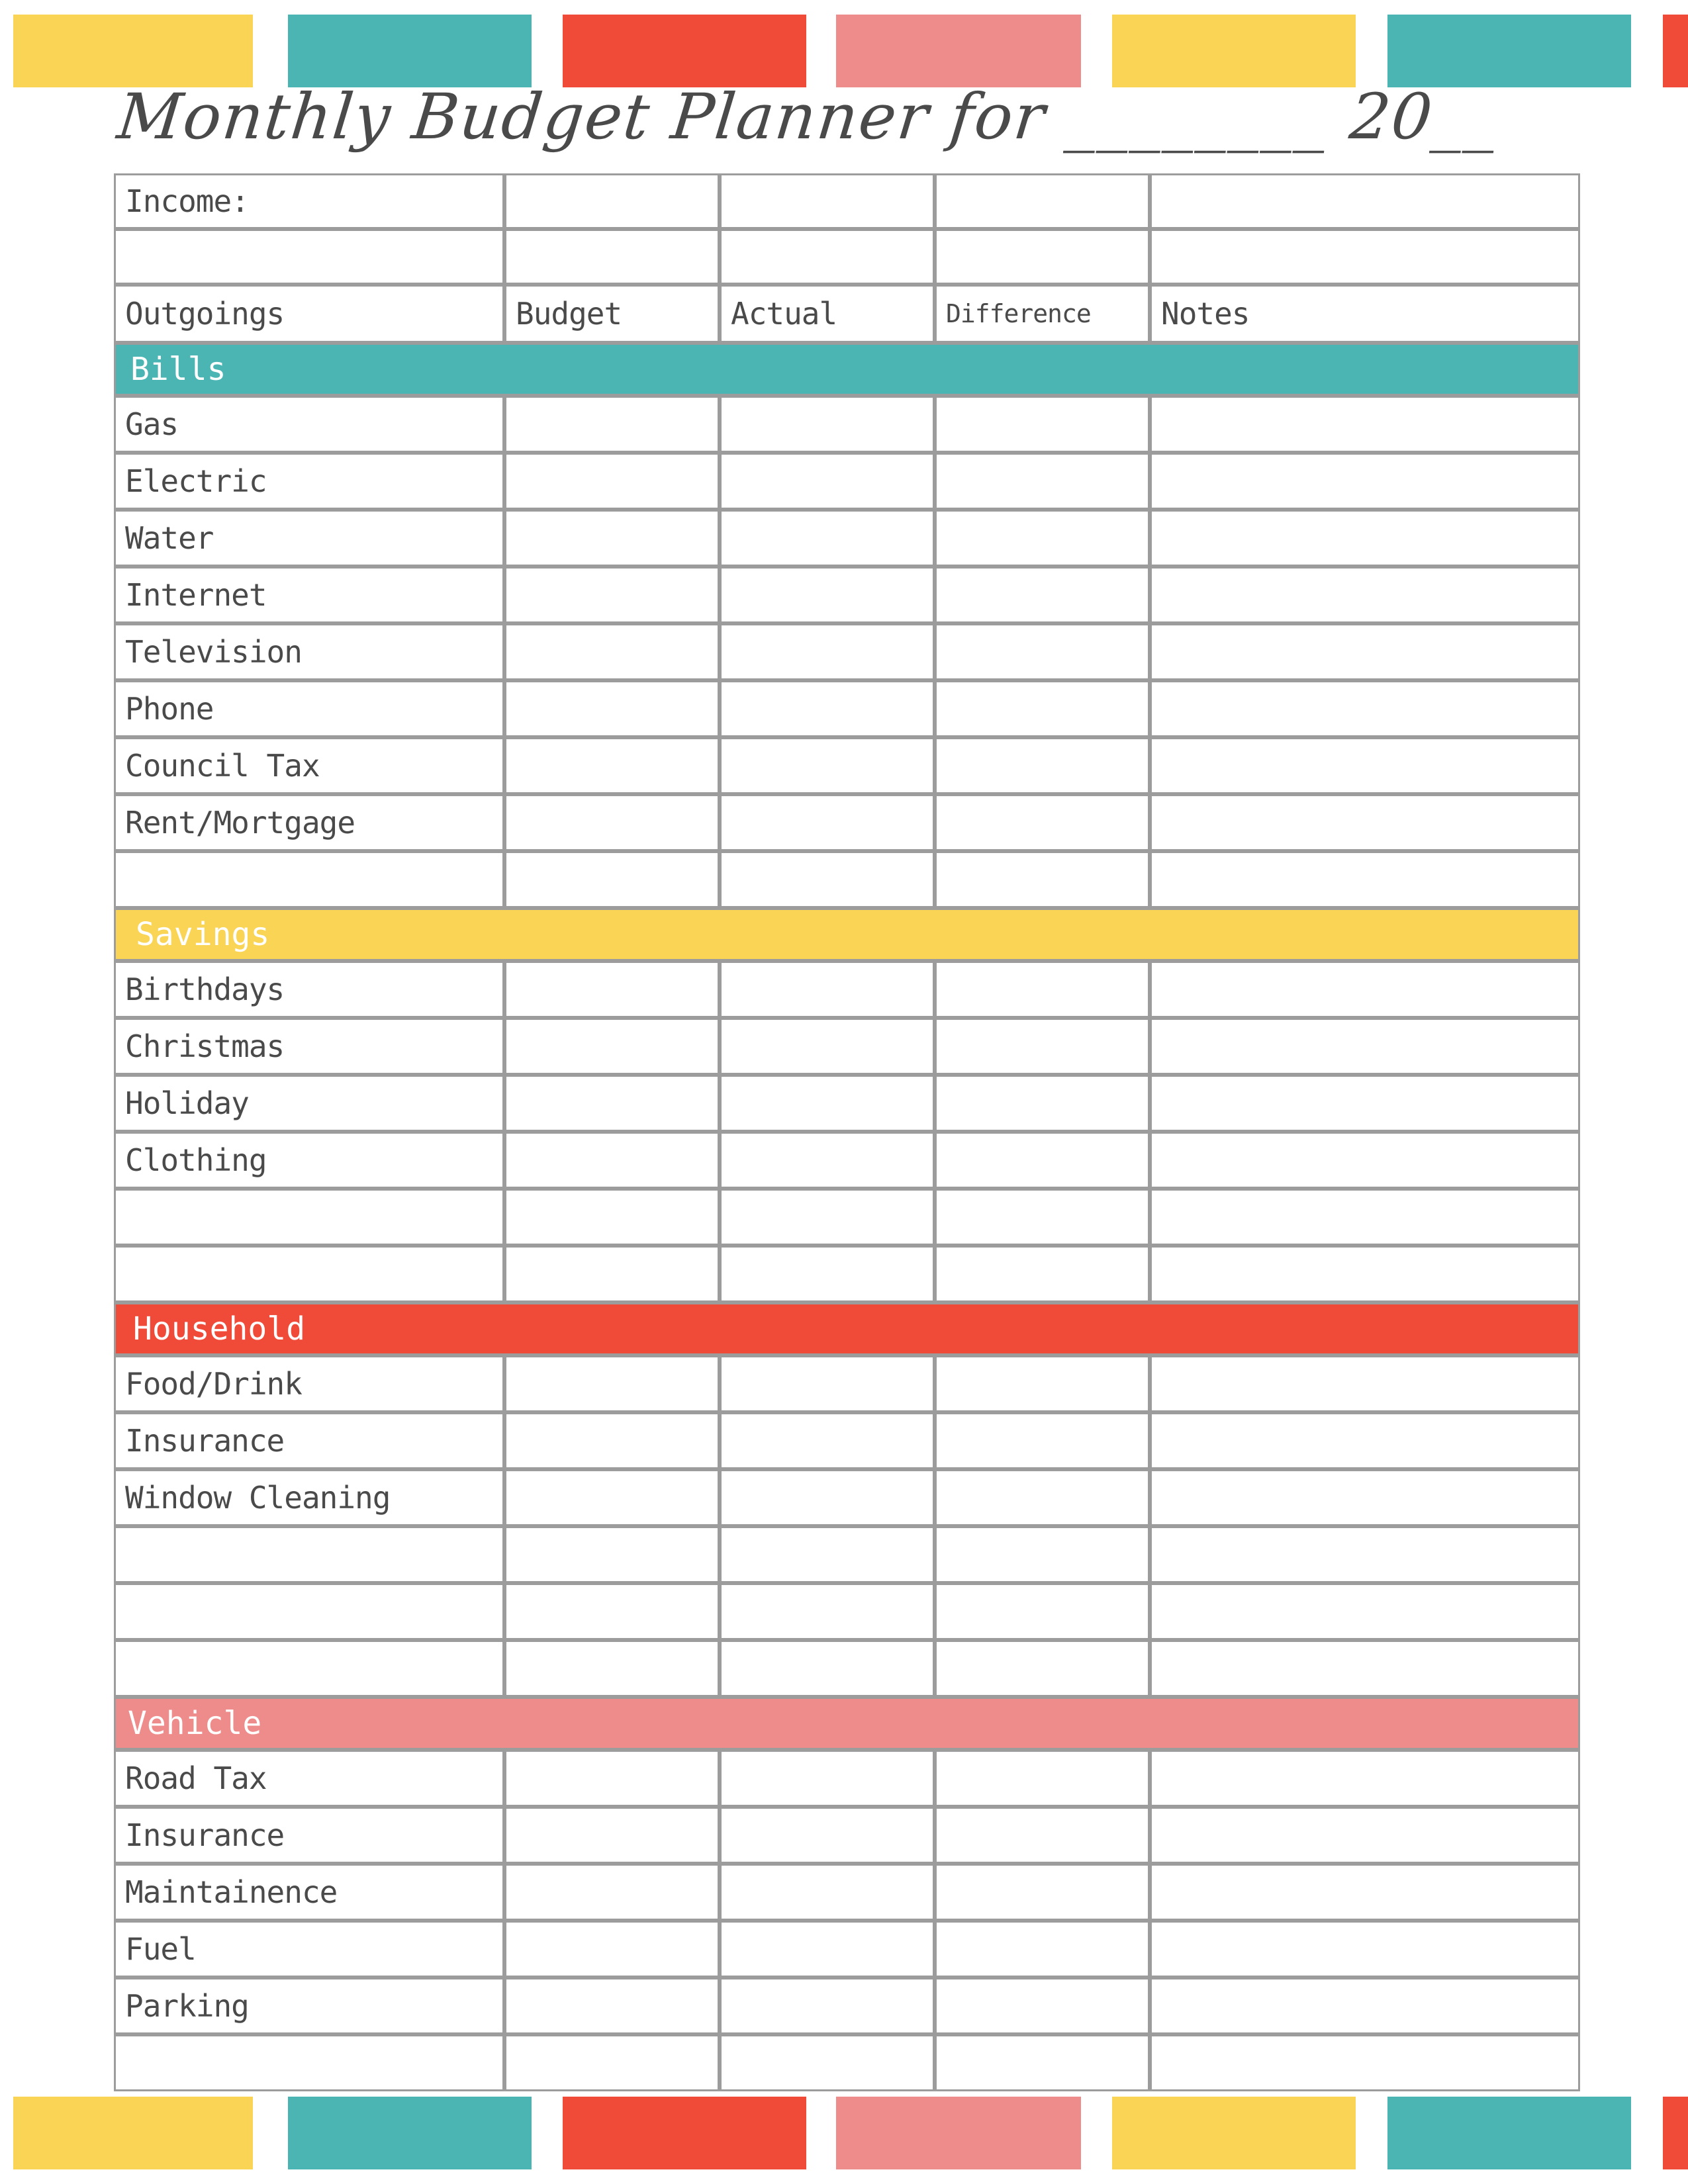  Describe the element at coordinates (1042, 708) in the screenshot. I see `bills-5-difference-cell` at that location.